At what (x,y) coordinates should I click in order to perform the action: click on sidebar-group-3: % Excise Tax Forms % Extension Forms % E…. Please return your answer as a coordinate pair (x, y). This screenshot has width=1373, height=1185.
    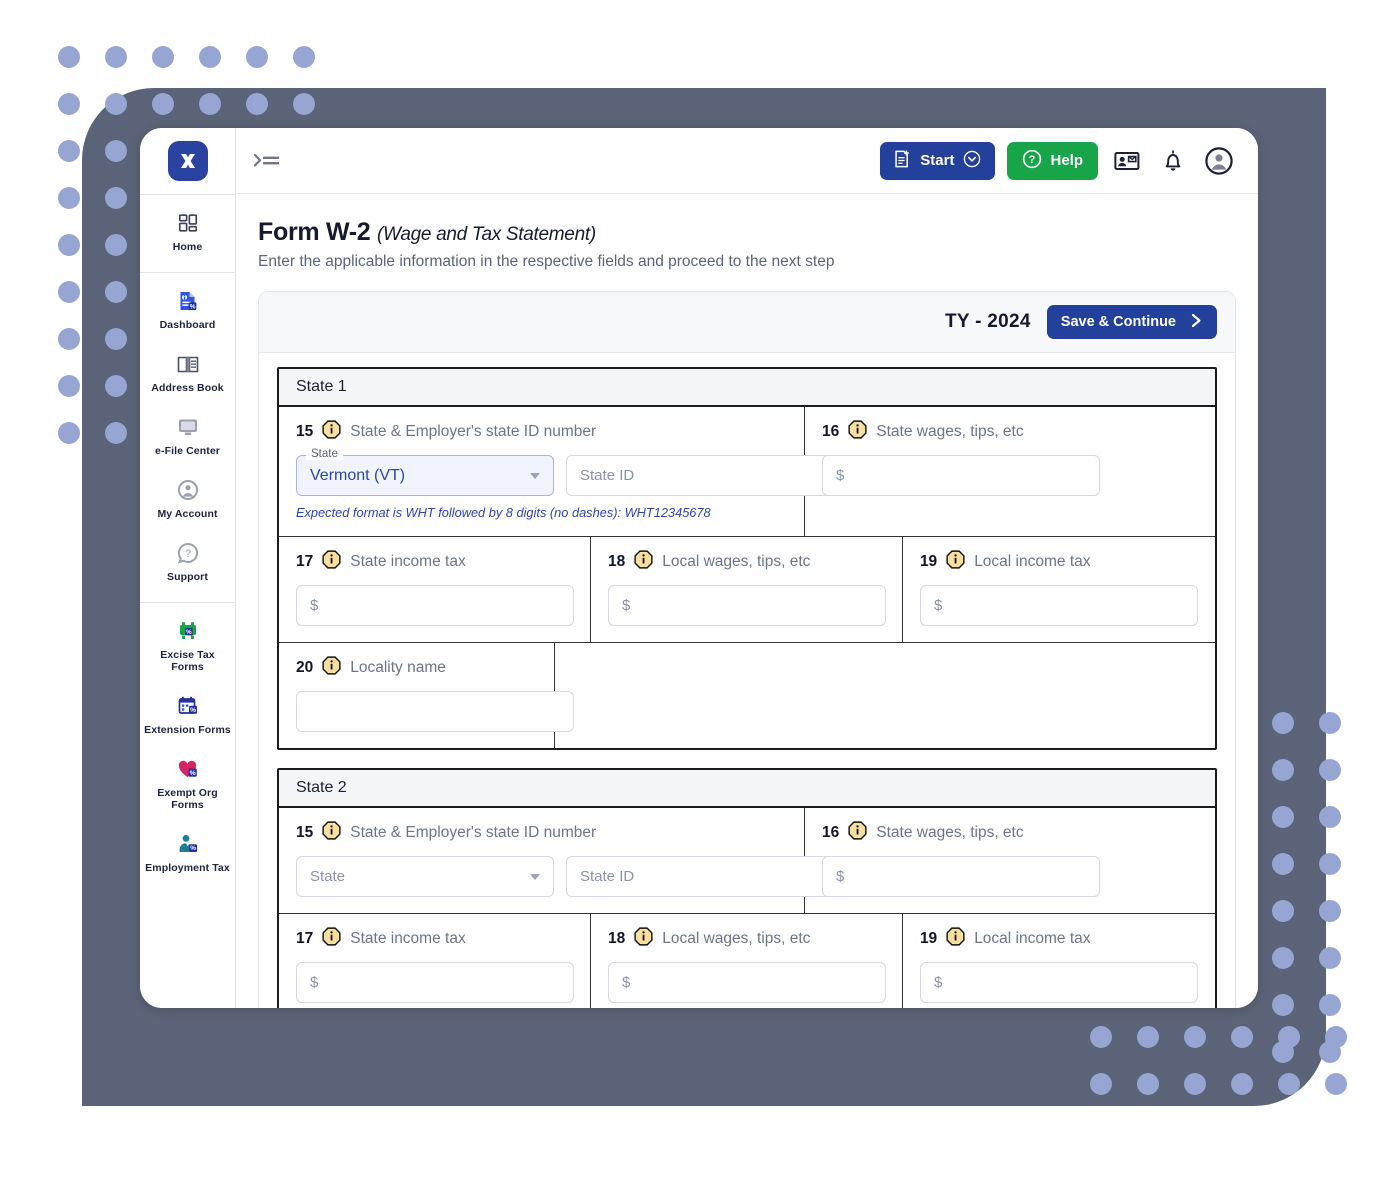
    Looking at the image, I should click on (187, 747).